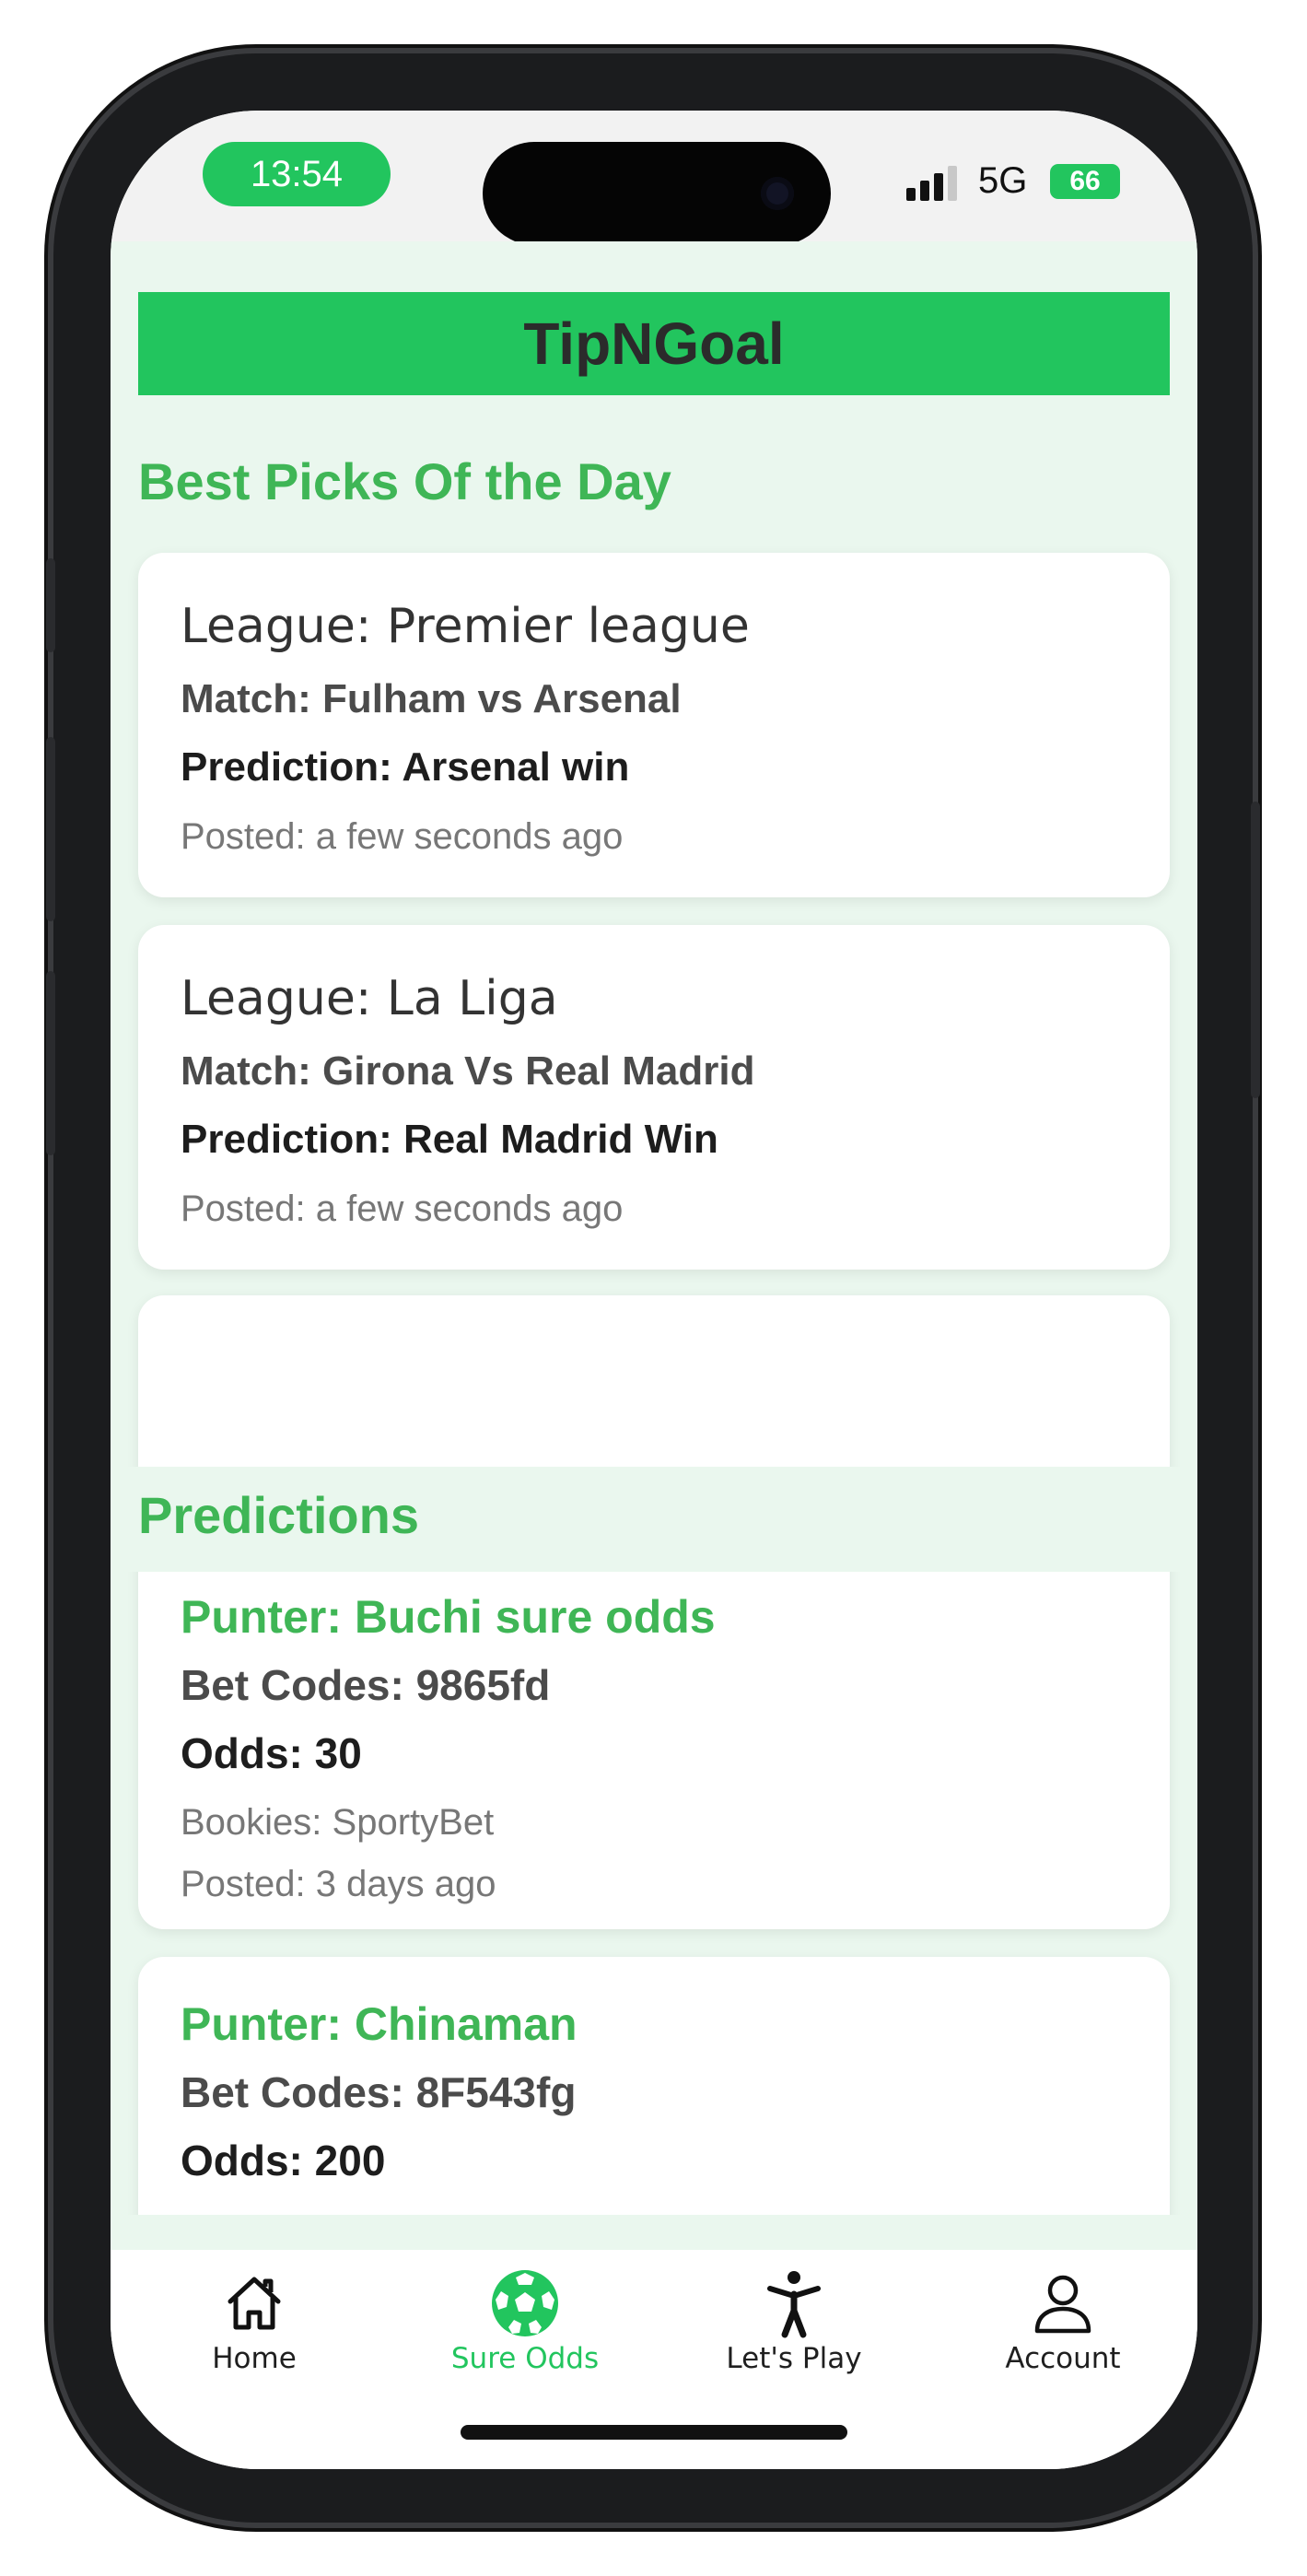  What do you see at coordinates (51, 829) in the screenshot?
I see `volume-up-button` at bounding box center [51, 829].